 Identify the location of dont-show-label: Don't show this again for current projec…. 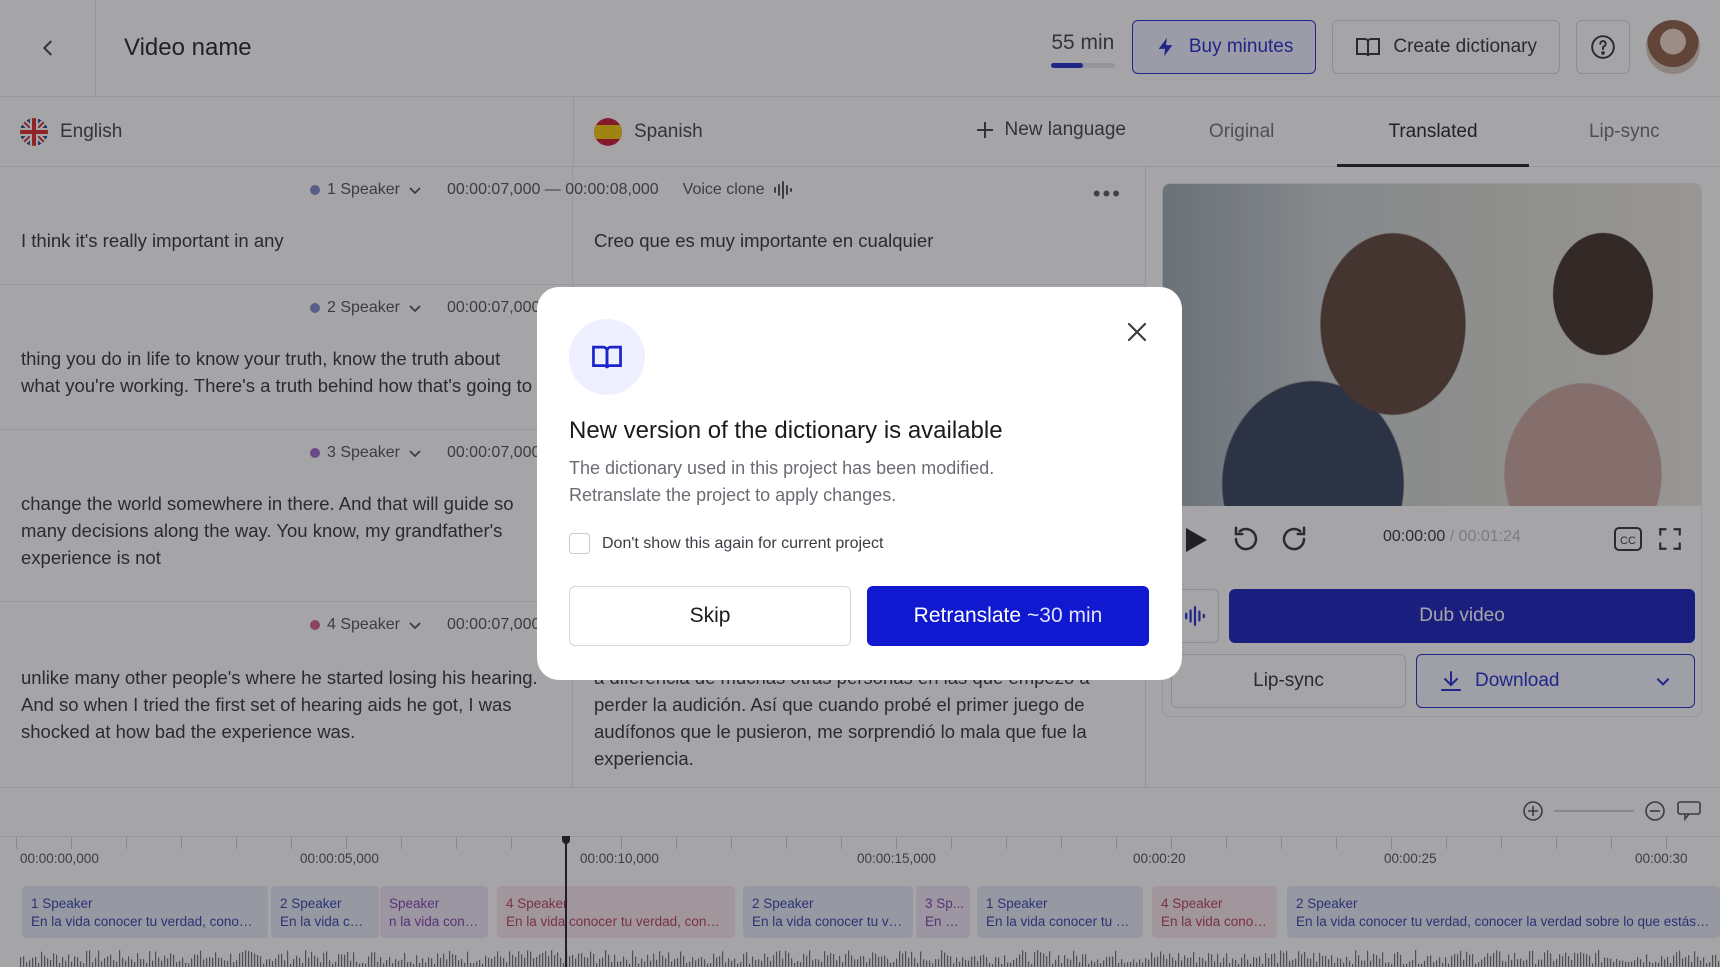
(743, 543).